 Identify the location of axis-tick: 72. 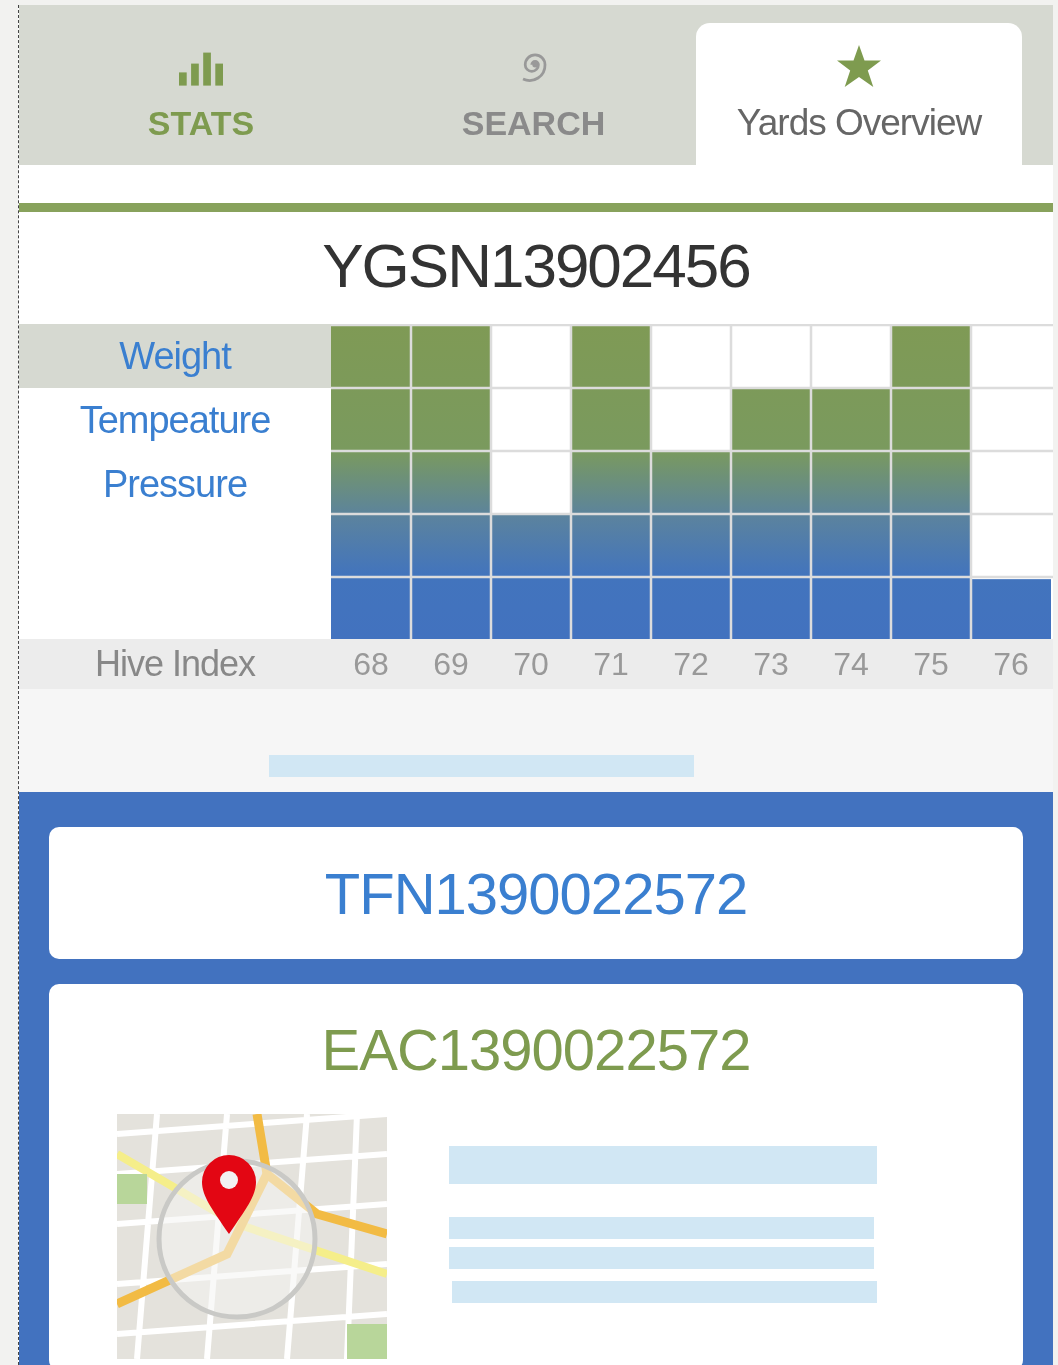
(691, 664).